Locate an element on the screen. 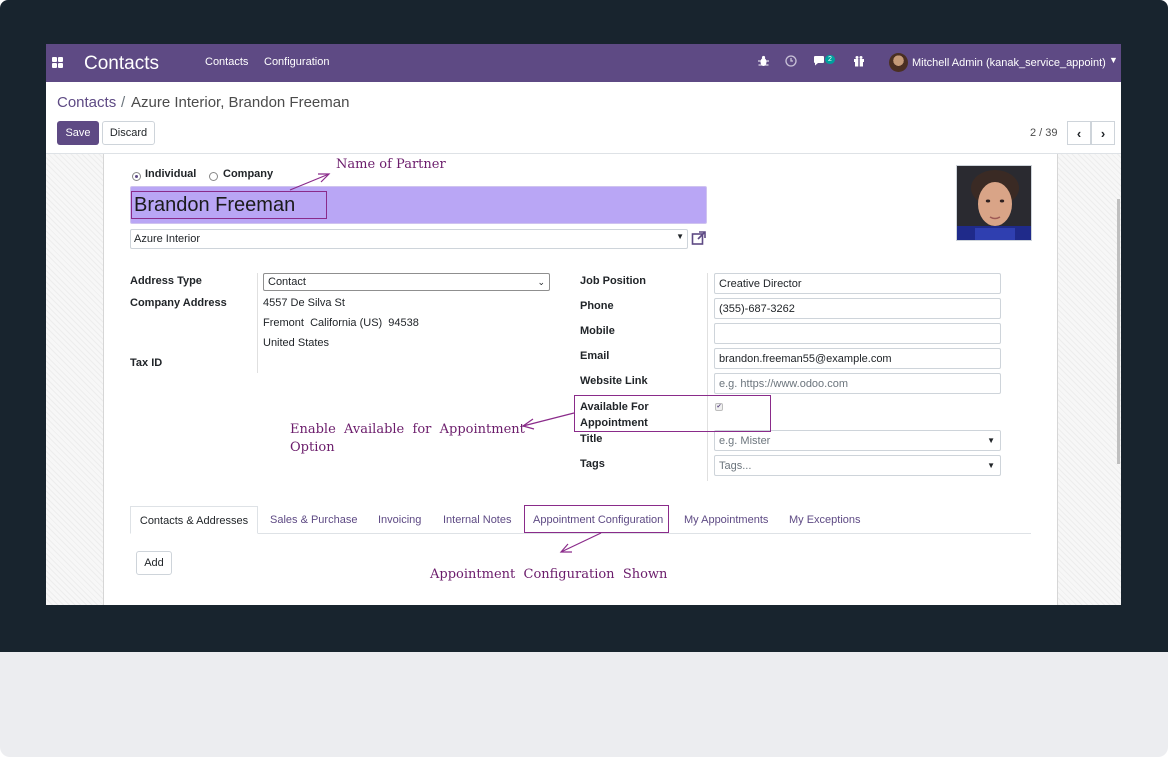 This screenshot has height=757, width=1168. app-title: Contacts is located at coordinates (121, 64).